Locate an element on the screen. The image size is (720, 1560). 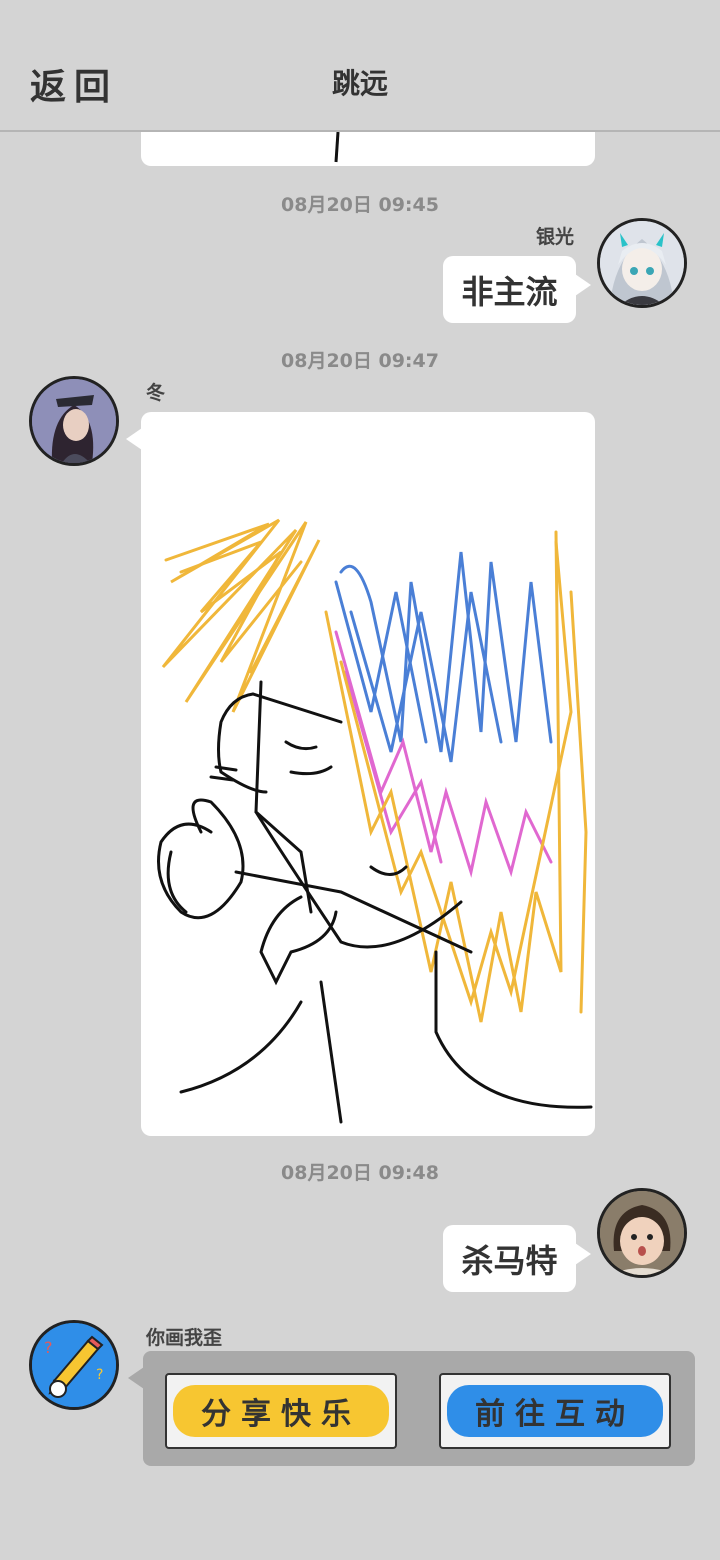
share-joy-button: 分享快乐 is located at coordinates (281, 1411).